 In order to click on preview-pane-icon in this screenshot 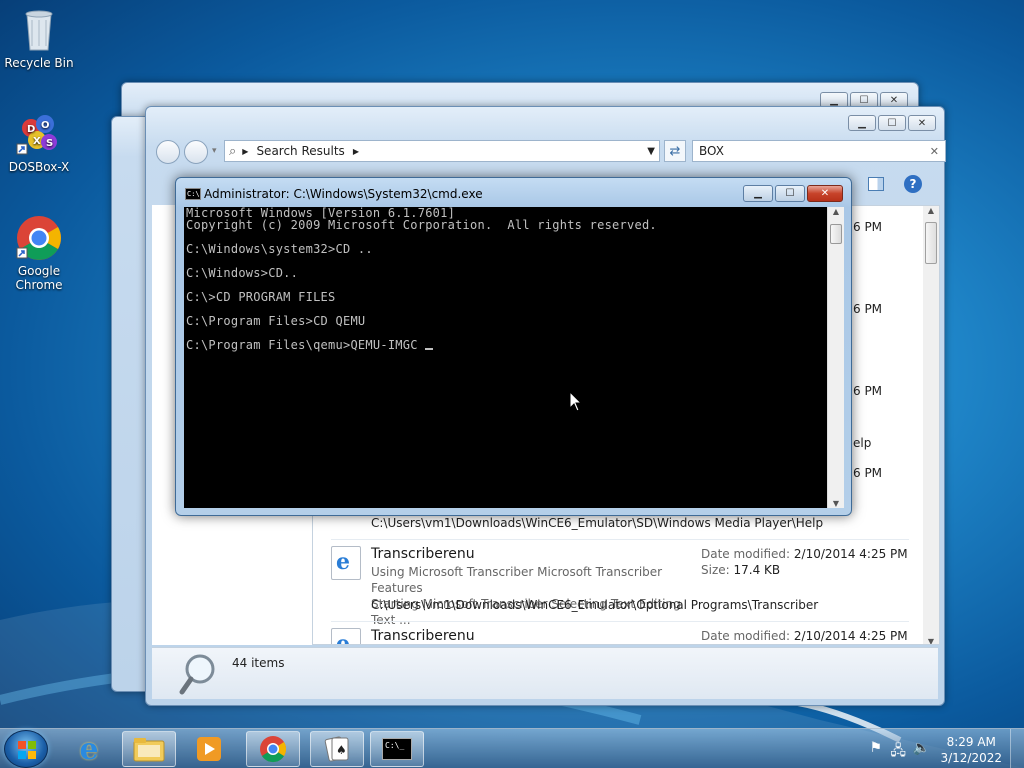, I will do `click(876, 184)`.